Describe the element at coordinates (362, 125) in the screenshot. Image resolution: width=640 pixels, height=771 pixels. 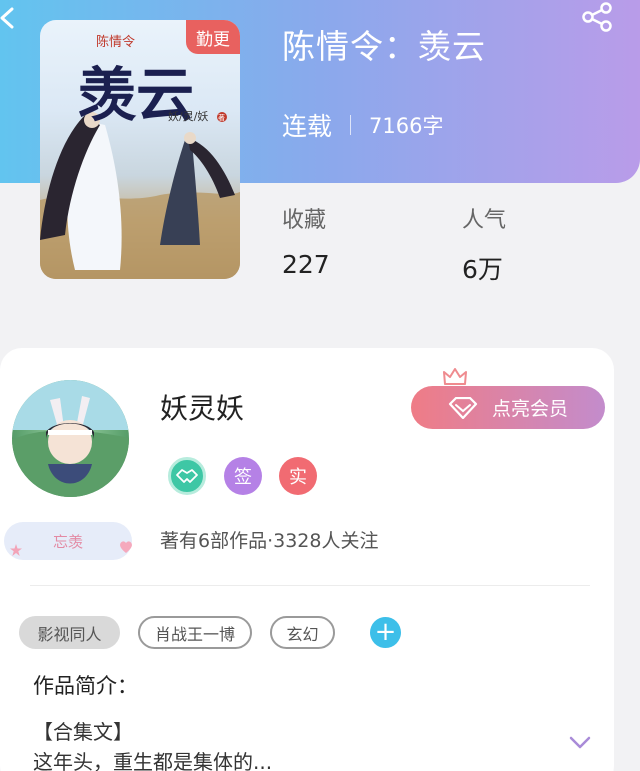
I see `book-status-row: 连载 7166字` at that location.